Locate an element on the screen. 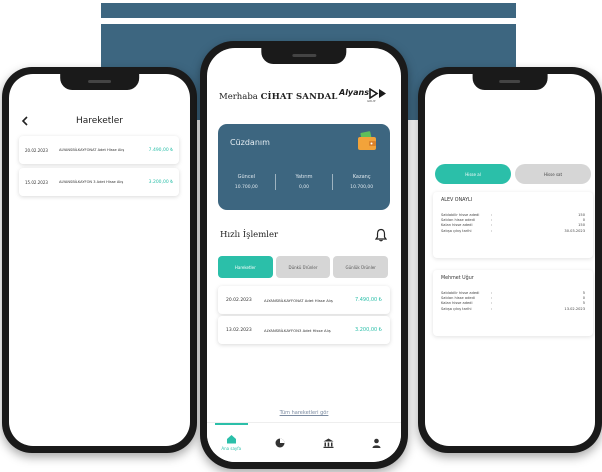  nav-bank is located at coordinates (328, 442).